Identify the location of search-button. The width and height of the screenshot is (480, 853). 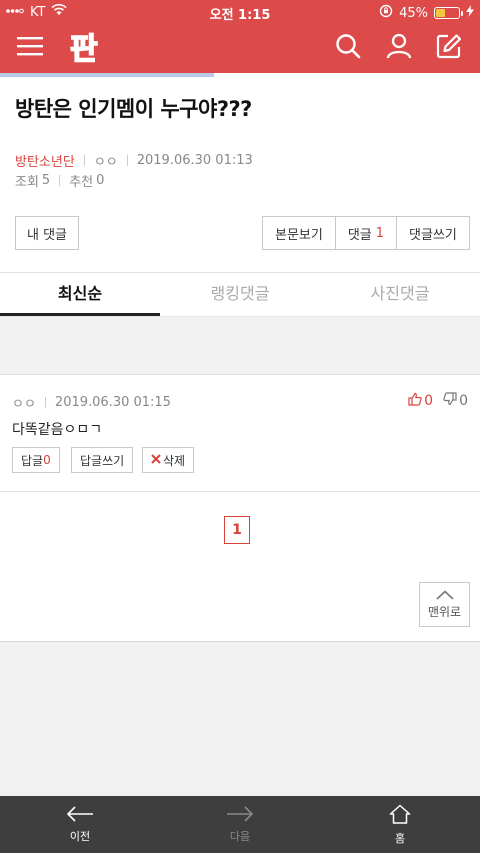
(348, 48).